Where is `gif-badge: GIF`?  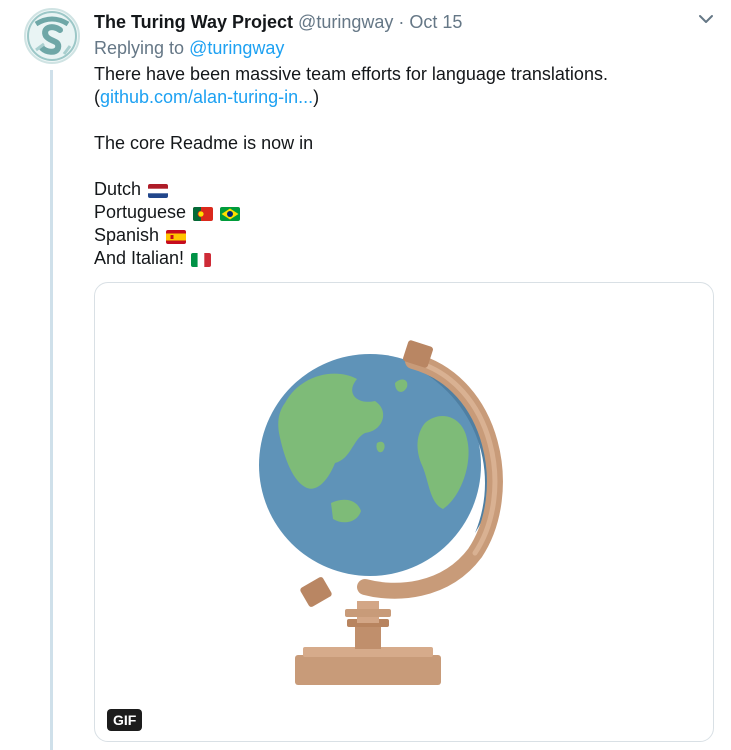 gif-badge: GIF is located at coordinates (125, 720).